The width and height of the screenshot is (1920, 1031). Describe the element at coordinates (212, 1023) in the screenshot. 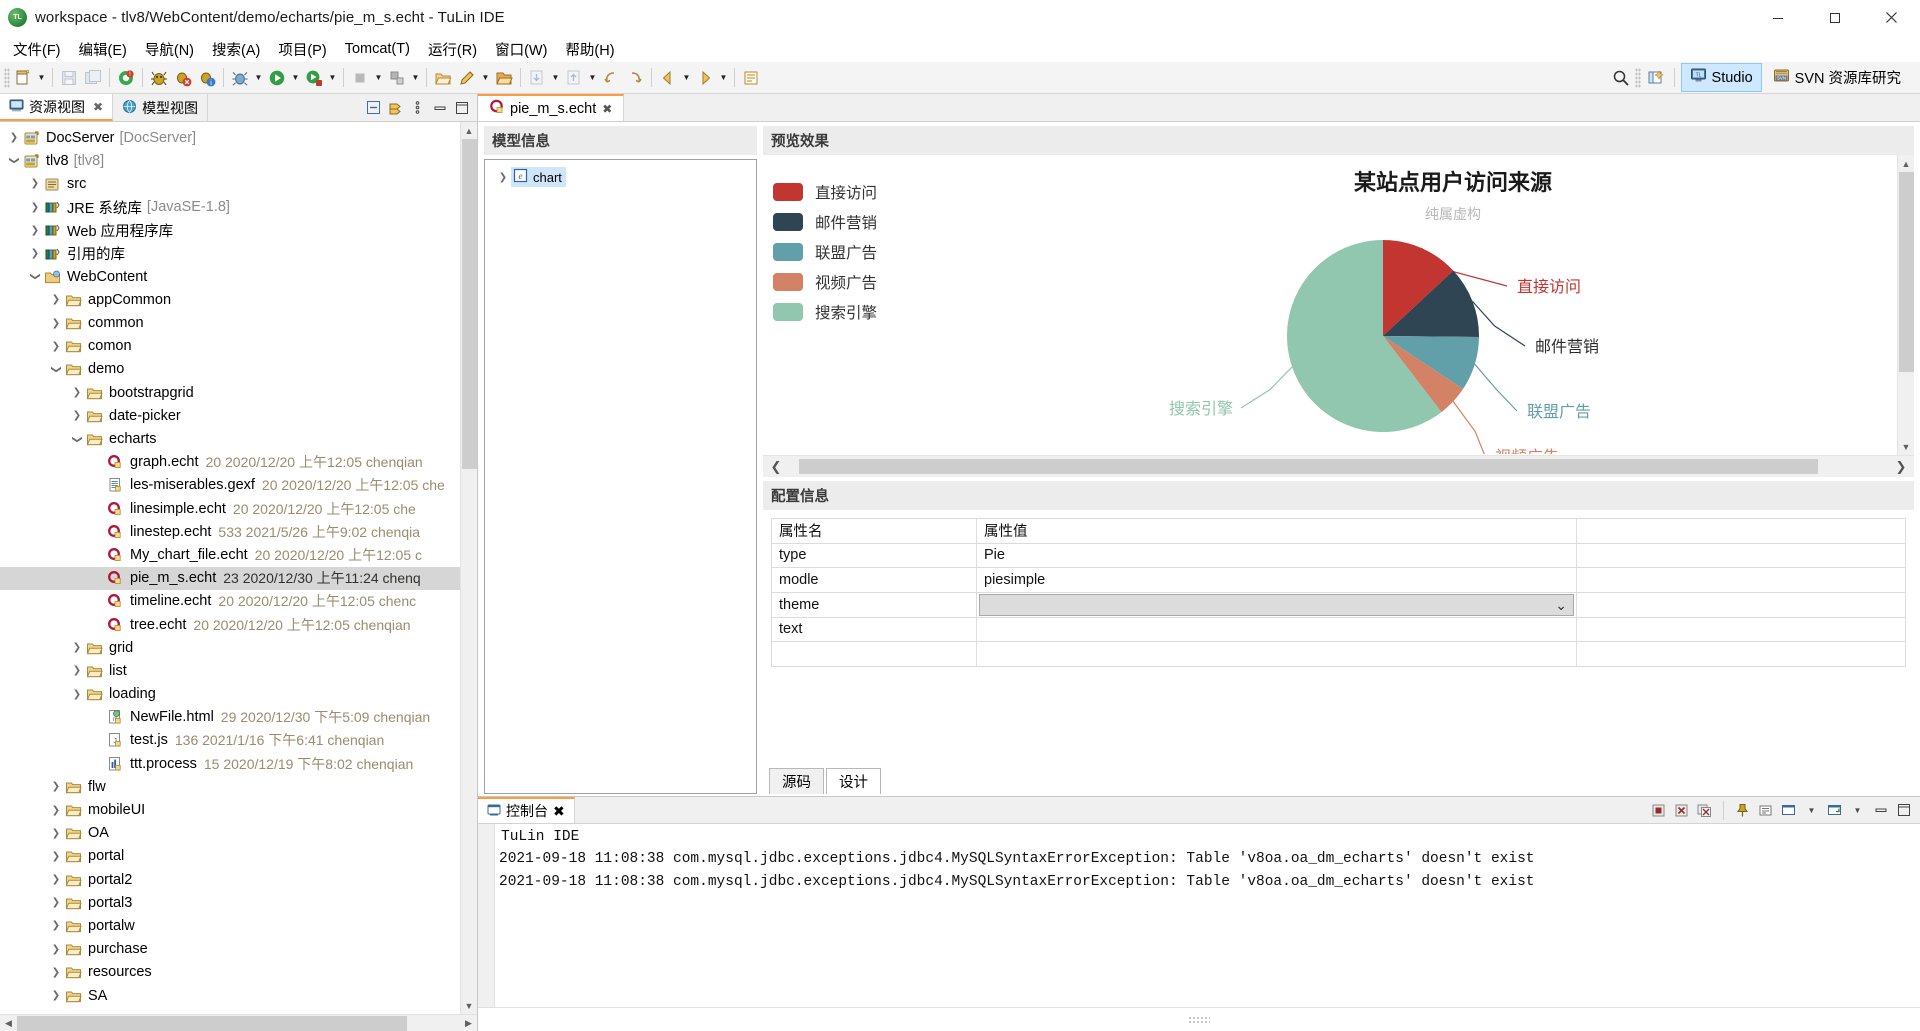

I see `tree-hscroll-thumb` at that location.